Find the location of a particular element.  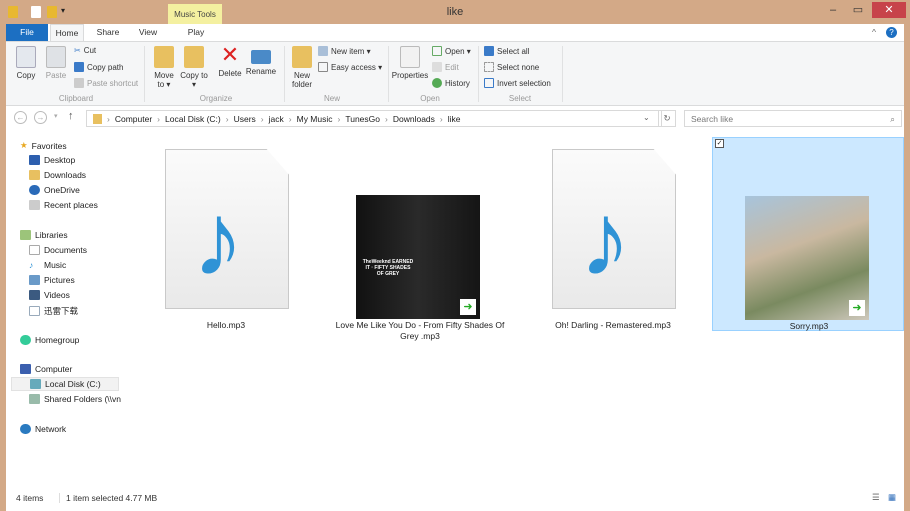

properties-button: Properties is located at coordinates (410, 61).